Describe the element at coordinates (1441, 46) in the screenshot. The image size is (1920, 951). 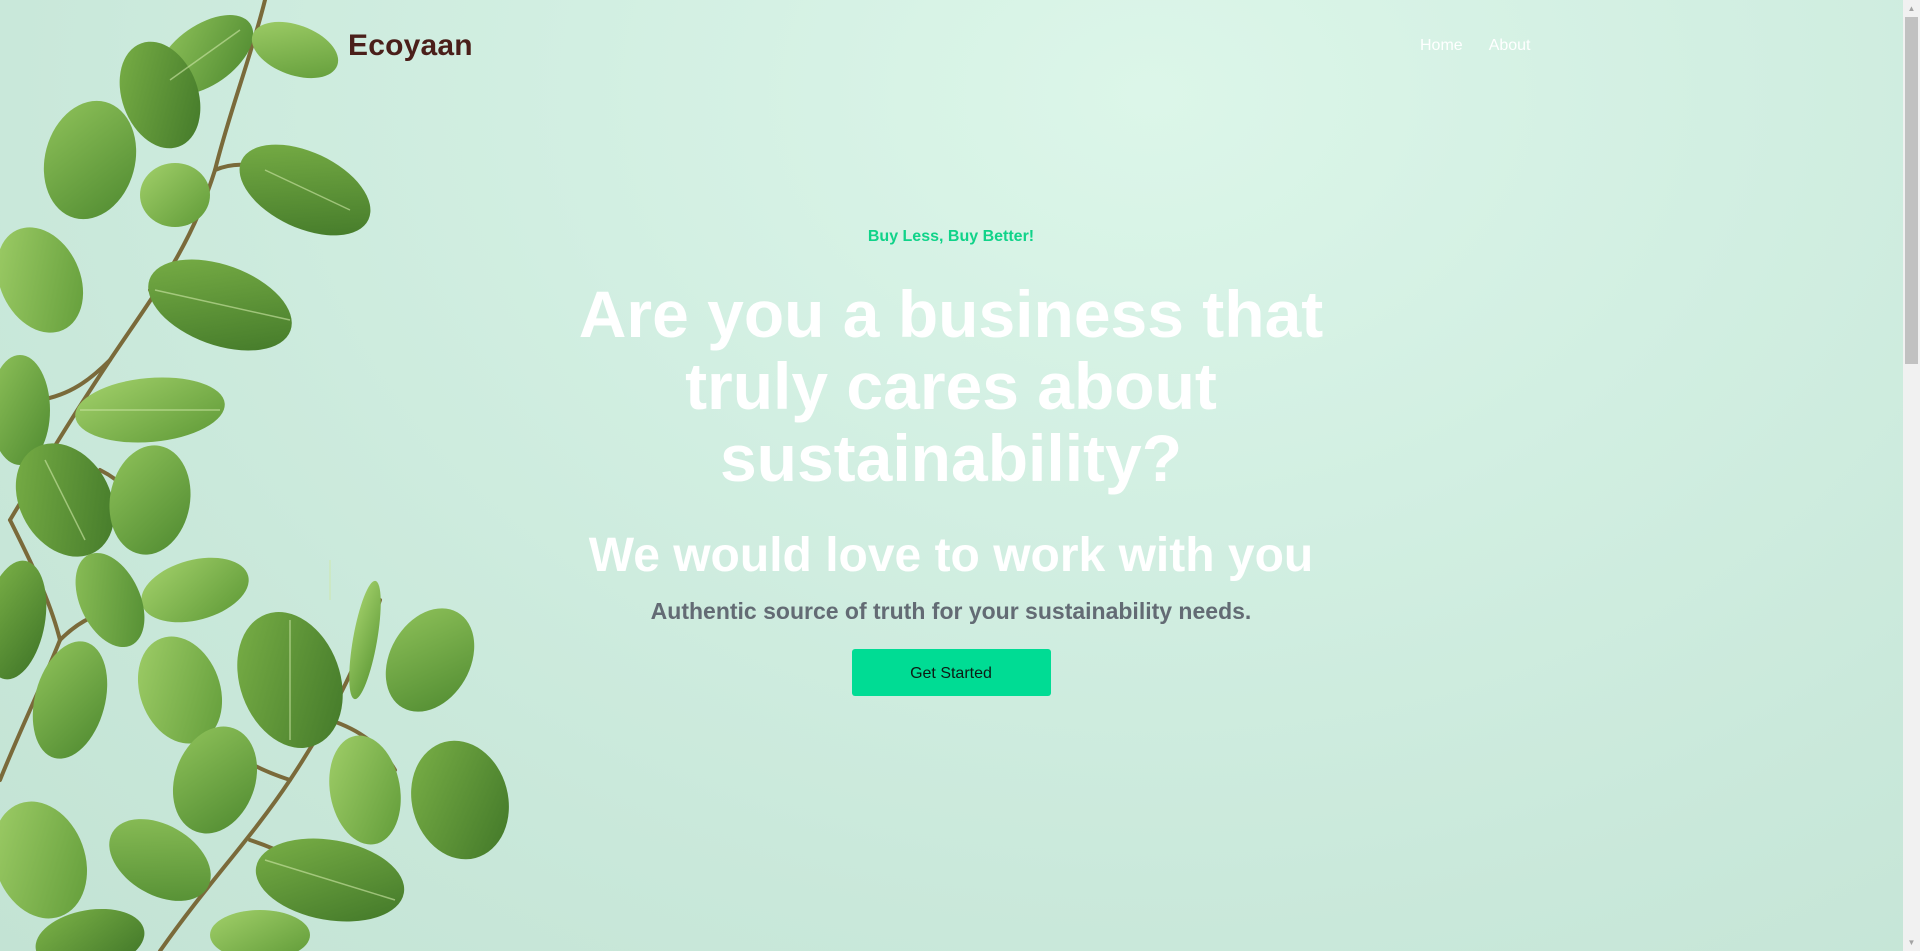
I see `nav-link-home: Home` at that location.